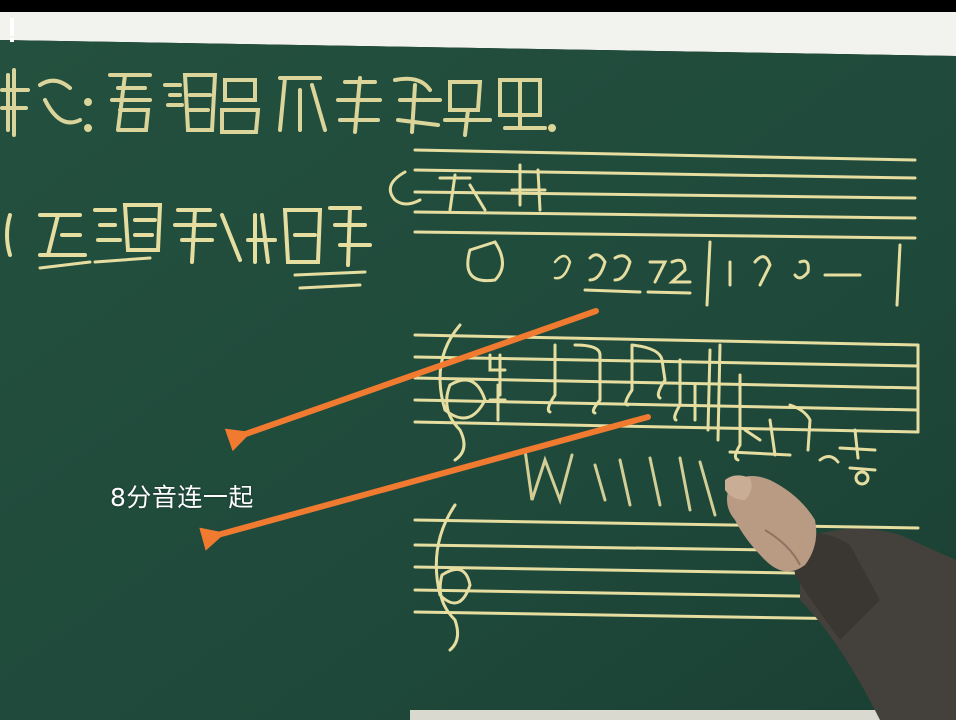  I want to click on caption-text: 8分音连一起, so click(182, 497).